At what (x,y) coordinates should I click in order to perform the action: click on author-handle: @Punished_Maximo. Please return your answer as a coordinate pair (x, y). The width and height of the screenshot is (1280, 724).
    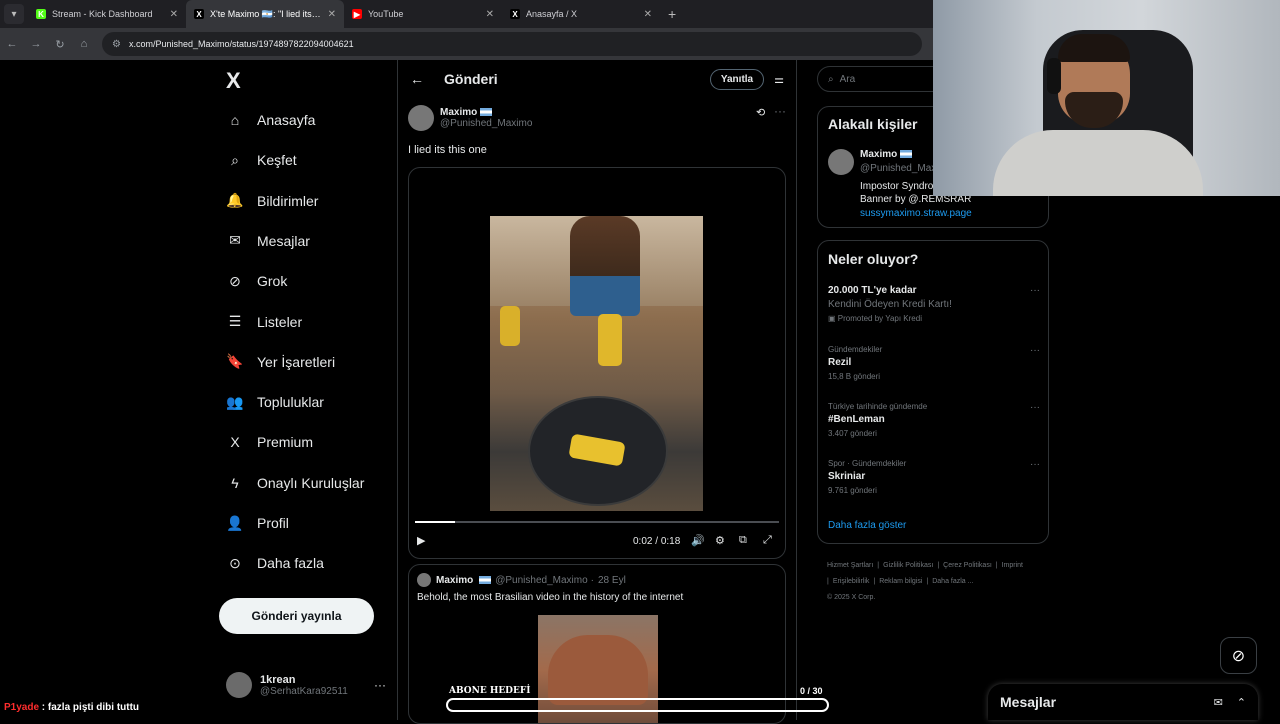
    Looking at the image, I should click on (486, 123).